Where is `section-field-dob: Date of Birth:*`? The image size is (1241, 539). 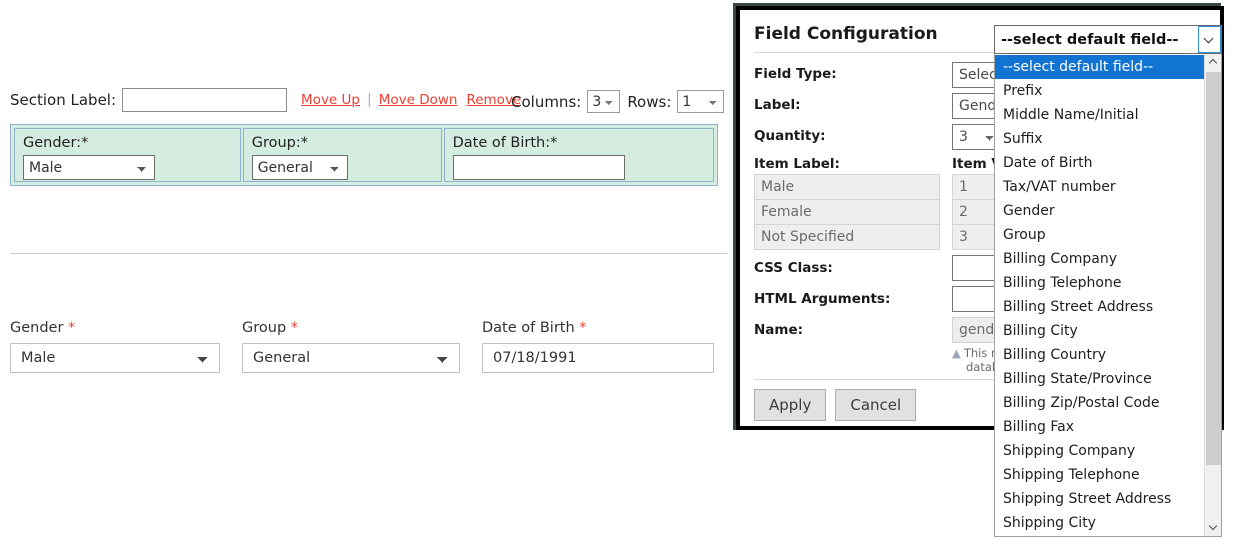
section-field-dob: Date of Birth:* is located at coordinates (578, 155).